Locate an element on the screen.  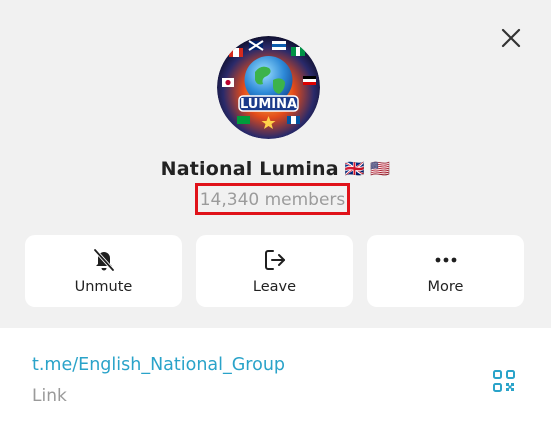
more-button: More is located at coordinates (445, 271).